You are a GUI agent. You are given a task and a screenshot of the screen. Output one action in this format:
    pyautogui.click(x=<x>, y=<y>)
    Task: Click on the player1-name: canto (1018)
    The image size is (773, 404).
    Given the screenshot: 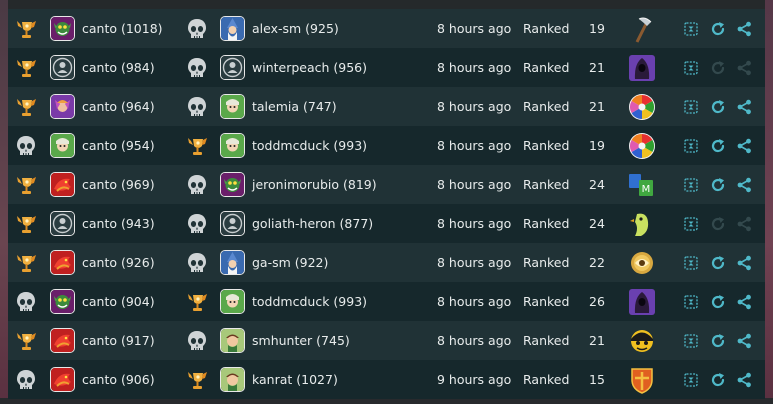 What is the action you would take?
    pyautogui.click(x=122, y=28)
    